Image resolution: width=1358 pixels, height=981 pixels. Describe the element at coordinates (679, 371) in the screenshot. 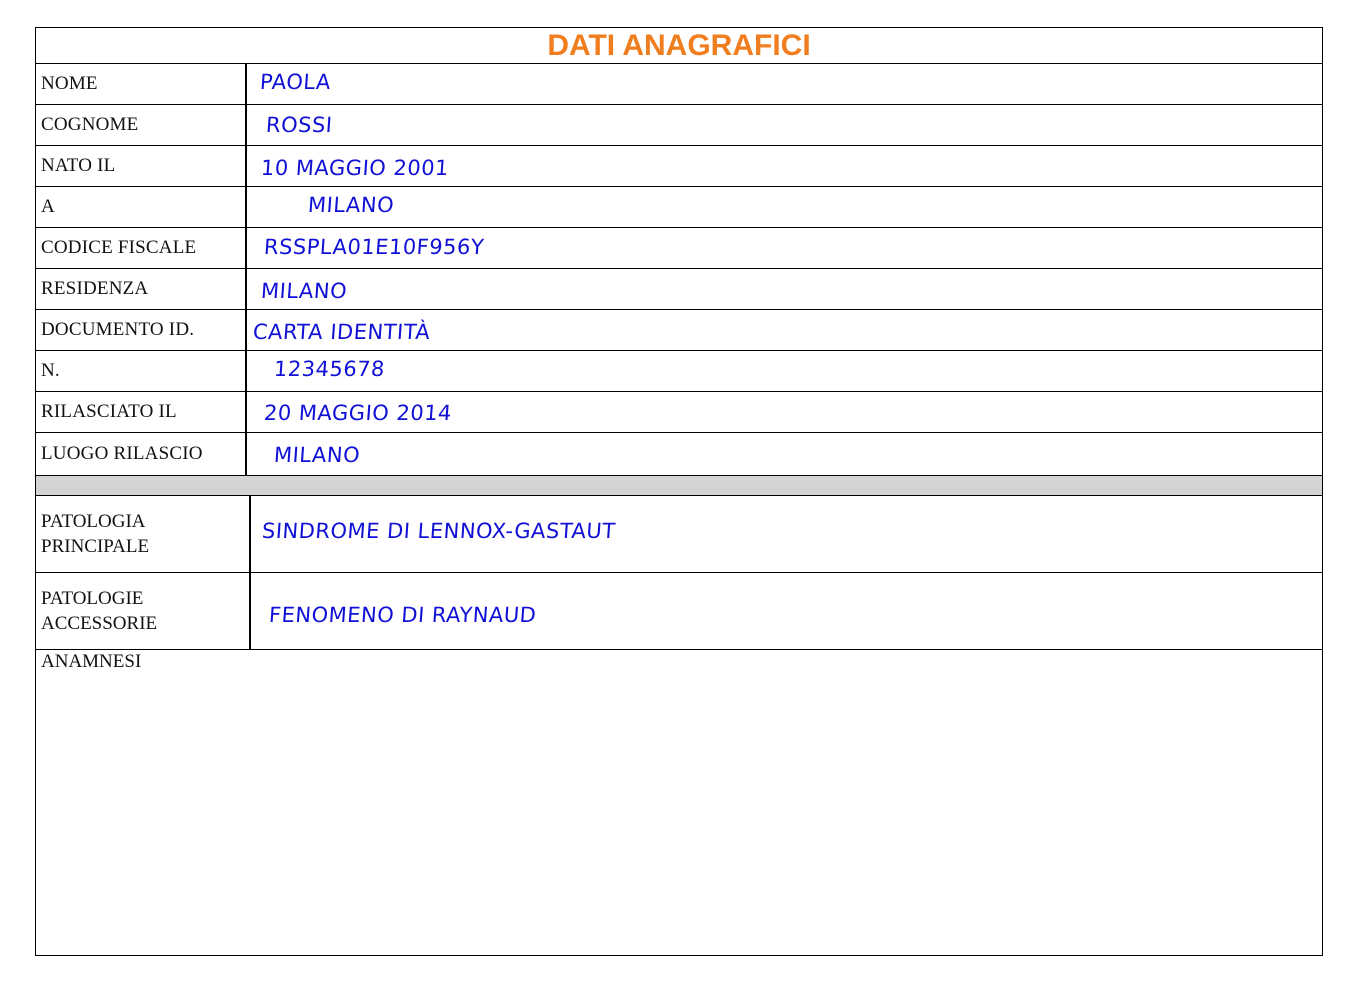

I see `field-row-numero: N. 12345678` at that location.